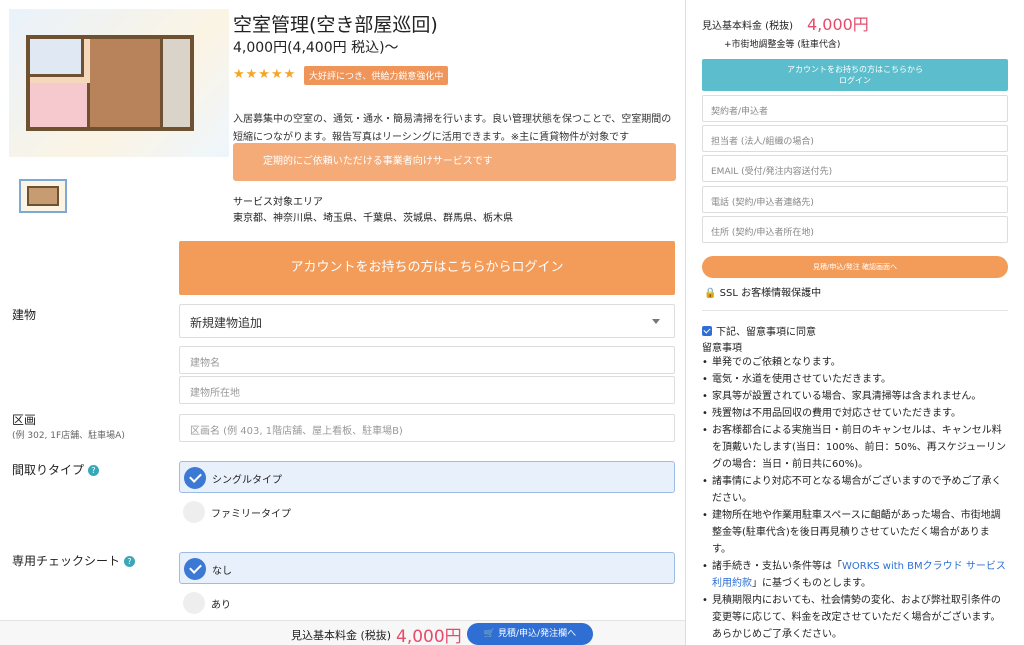 The height and width of the screenshot is (645, 1024). I want to click on chevron-down-icon, so click(656, 321).